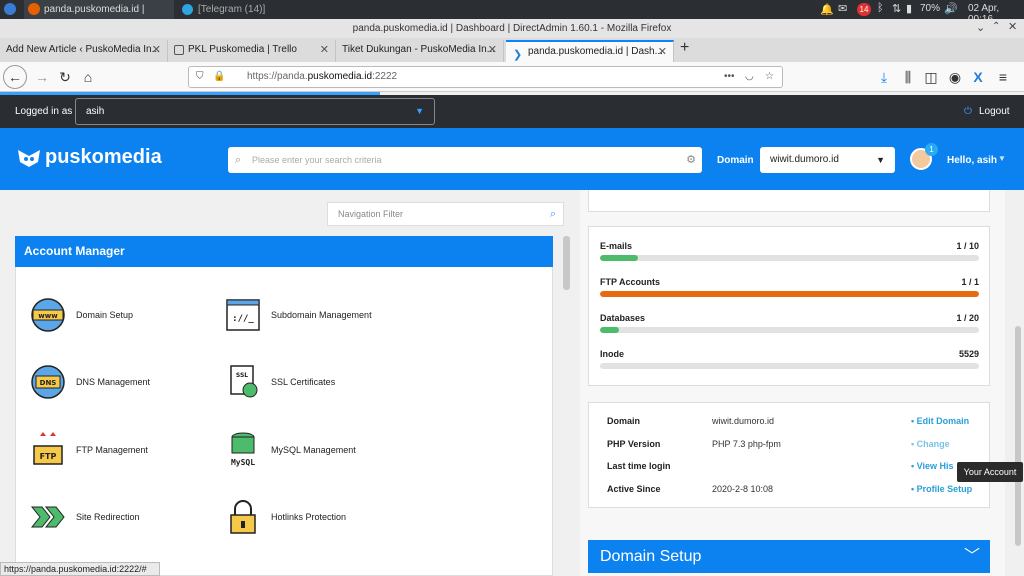 Image resolution: width=1024 pixels, height=576 pixels. What do you see at coordinates (792, 468) in the screenshot?
I see `info-row-last-login: Last time login • View His` at bounding box center [792, 468].